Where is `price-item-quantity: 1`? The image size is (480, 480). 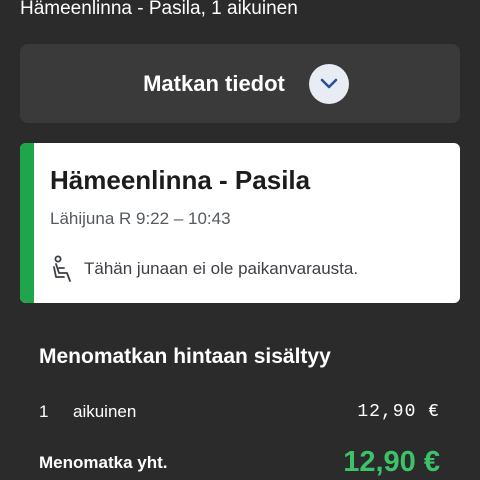
price-item-quantity: 1 is located at coordinates (44, 411).